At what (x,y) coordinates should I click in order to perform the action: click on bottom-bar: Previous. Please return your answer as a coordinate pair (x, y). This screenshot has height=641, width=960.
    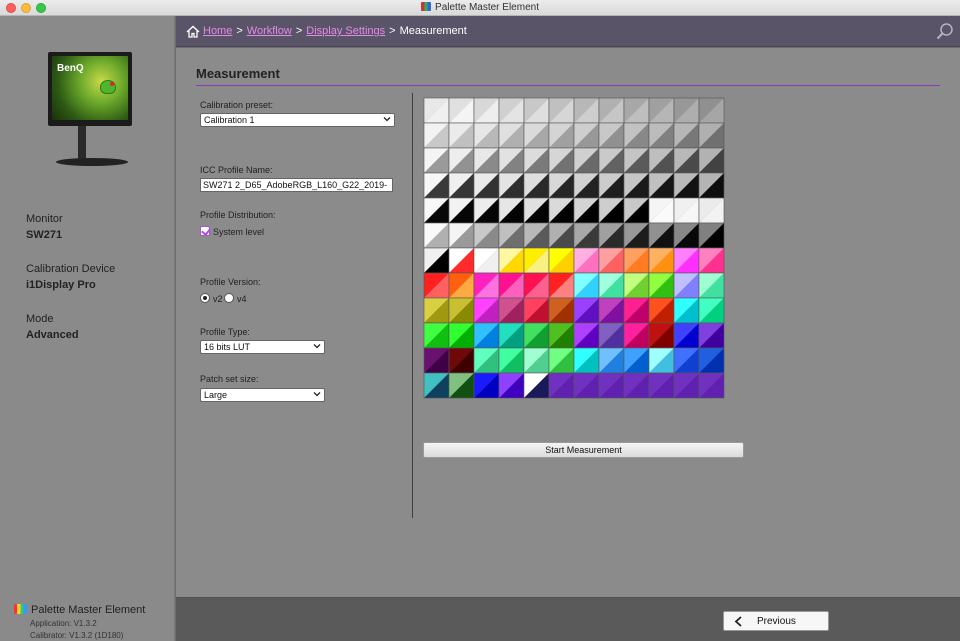
    Looking at the image, I should click on (568, 619).